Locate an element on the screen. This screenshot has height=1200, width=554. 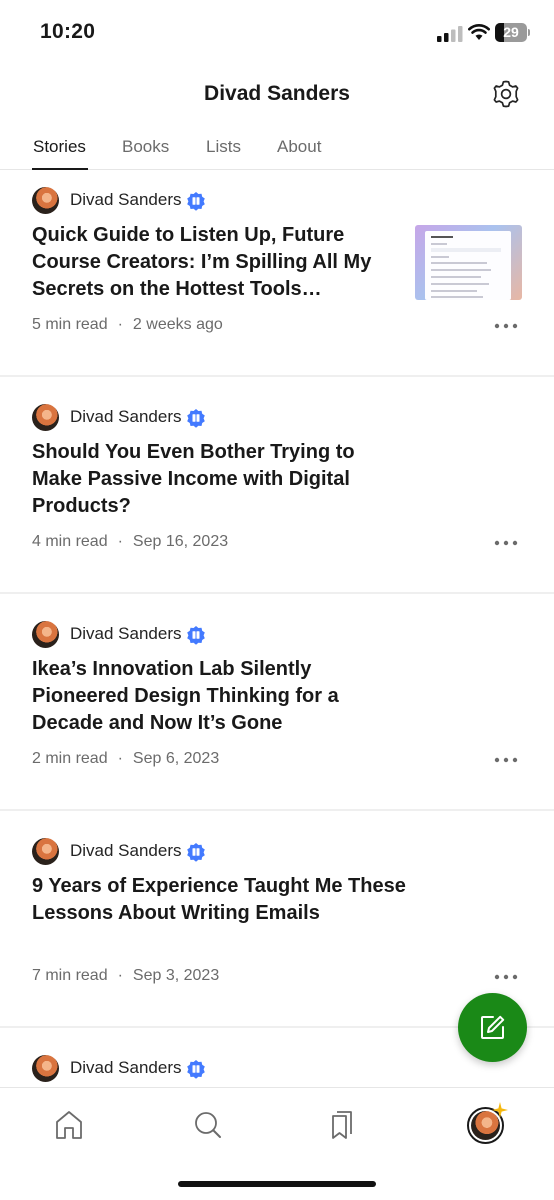
story-meta: 2 min read · Sep 6, 2023 is located at coordinates (125, 759).